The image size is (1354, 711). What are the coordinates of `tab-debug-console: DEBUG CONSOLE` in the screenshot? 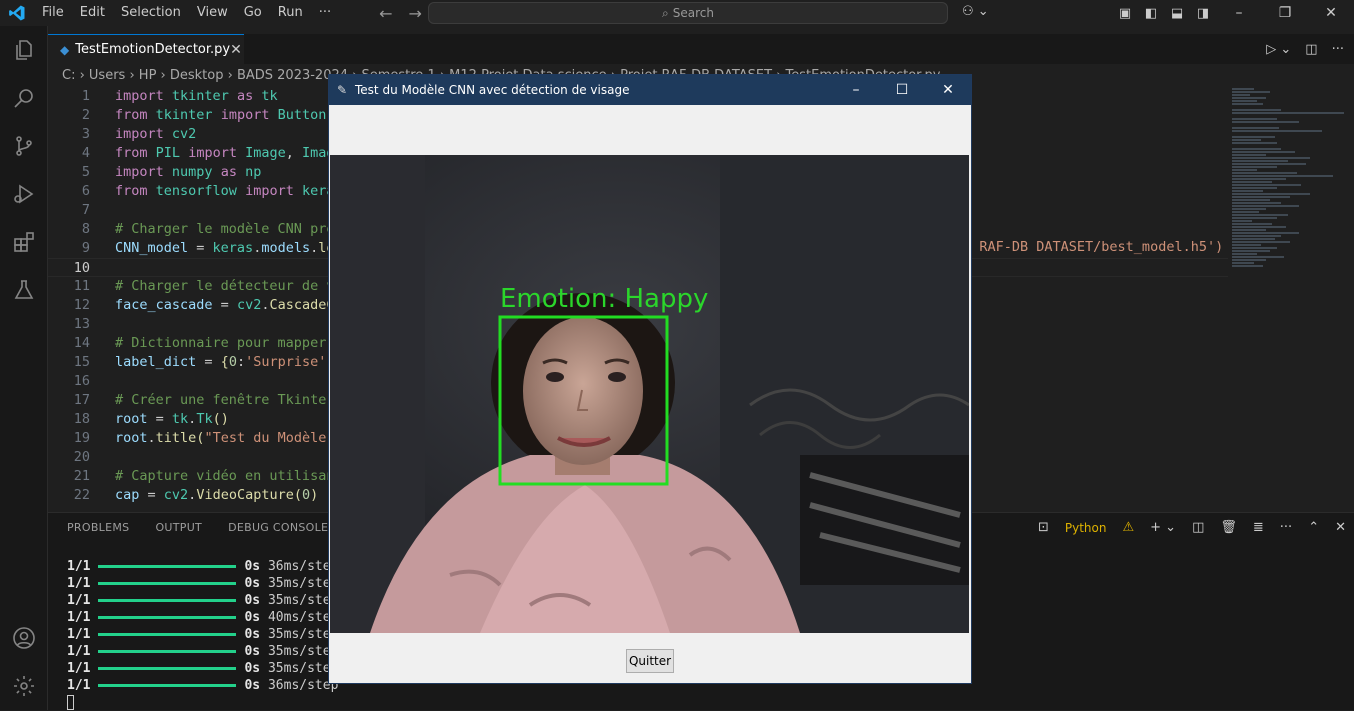 It's located at (278, 527).